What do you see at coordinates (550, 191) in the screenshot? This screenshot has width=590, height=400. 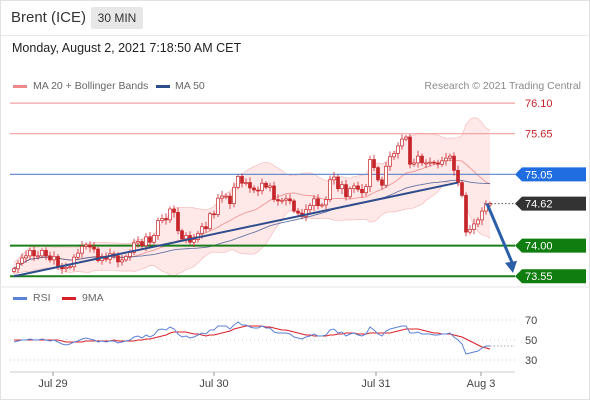 I see `level-tags: 76.10 75.65 75.05 74.62 74.00 73.55` at bounding box center [550, 191].